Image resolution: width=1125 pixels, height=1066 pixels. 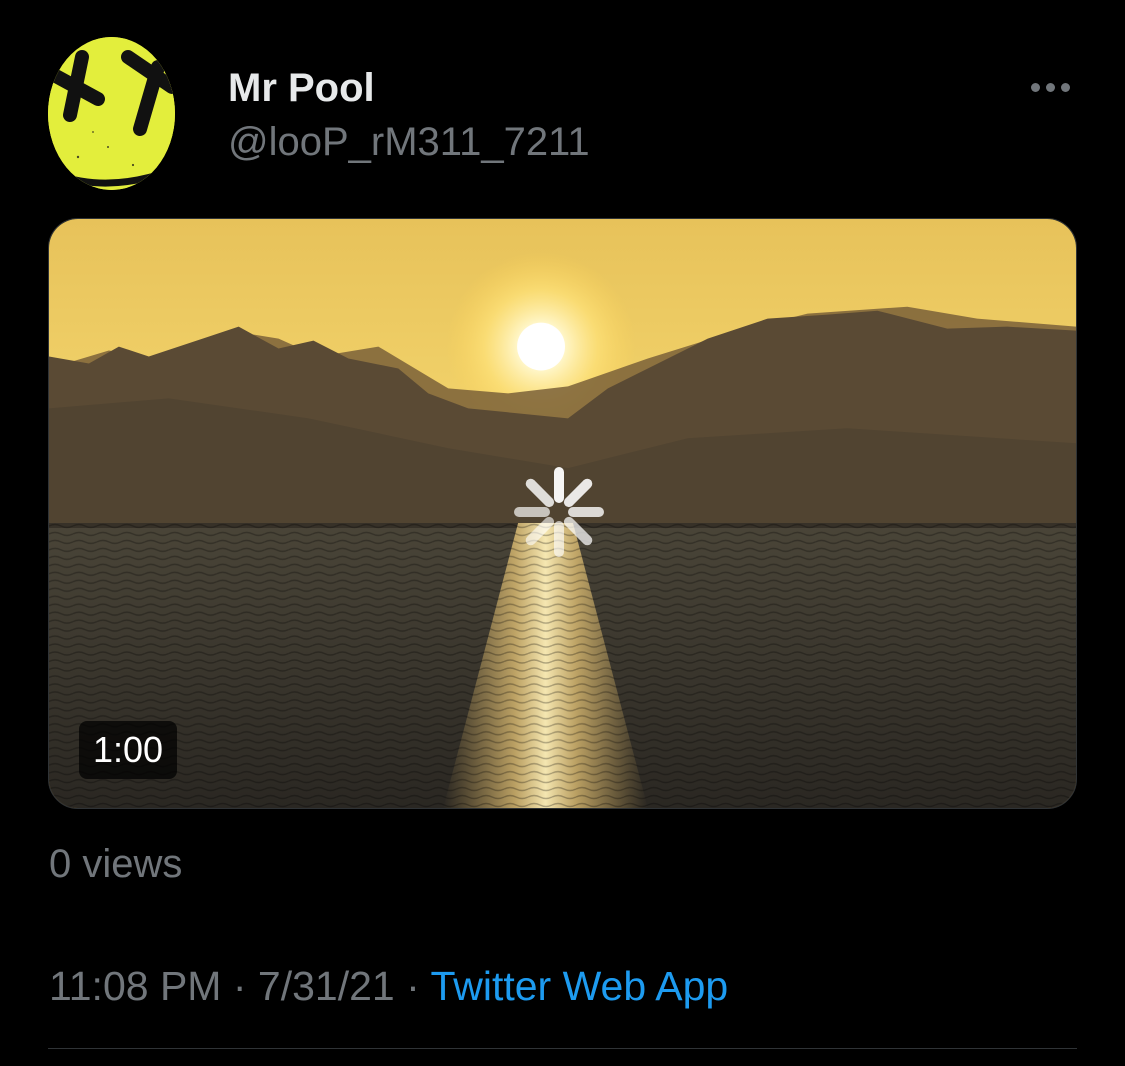 I want to click on tweet-time: 11:08 PM, so click(x=135, y=986).